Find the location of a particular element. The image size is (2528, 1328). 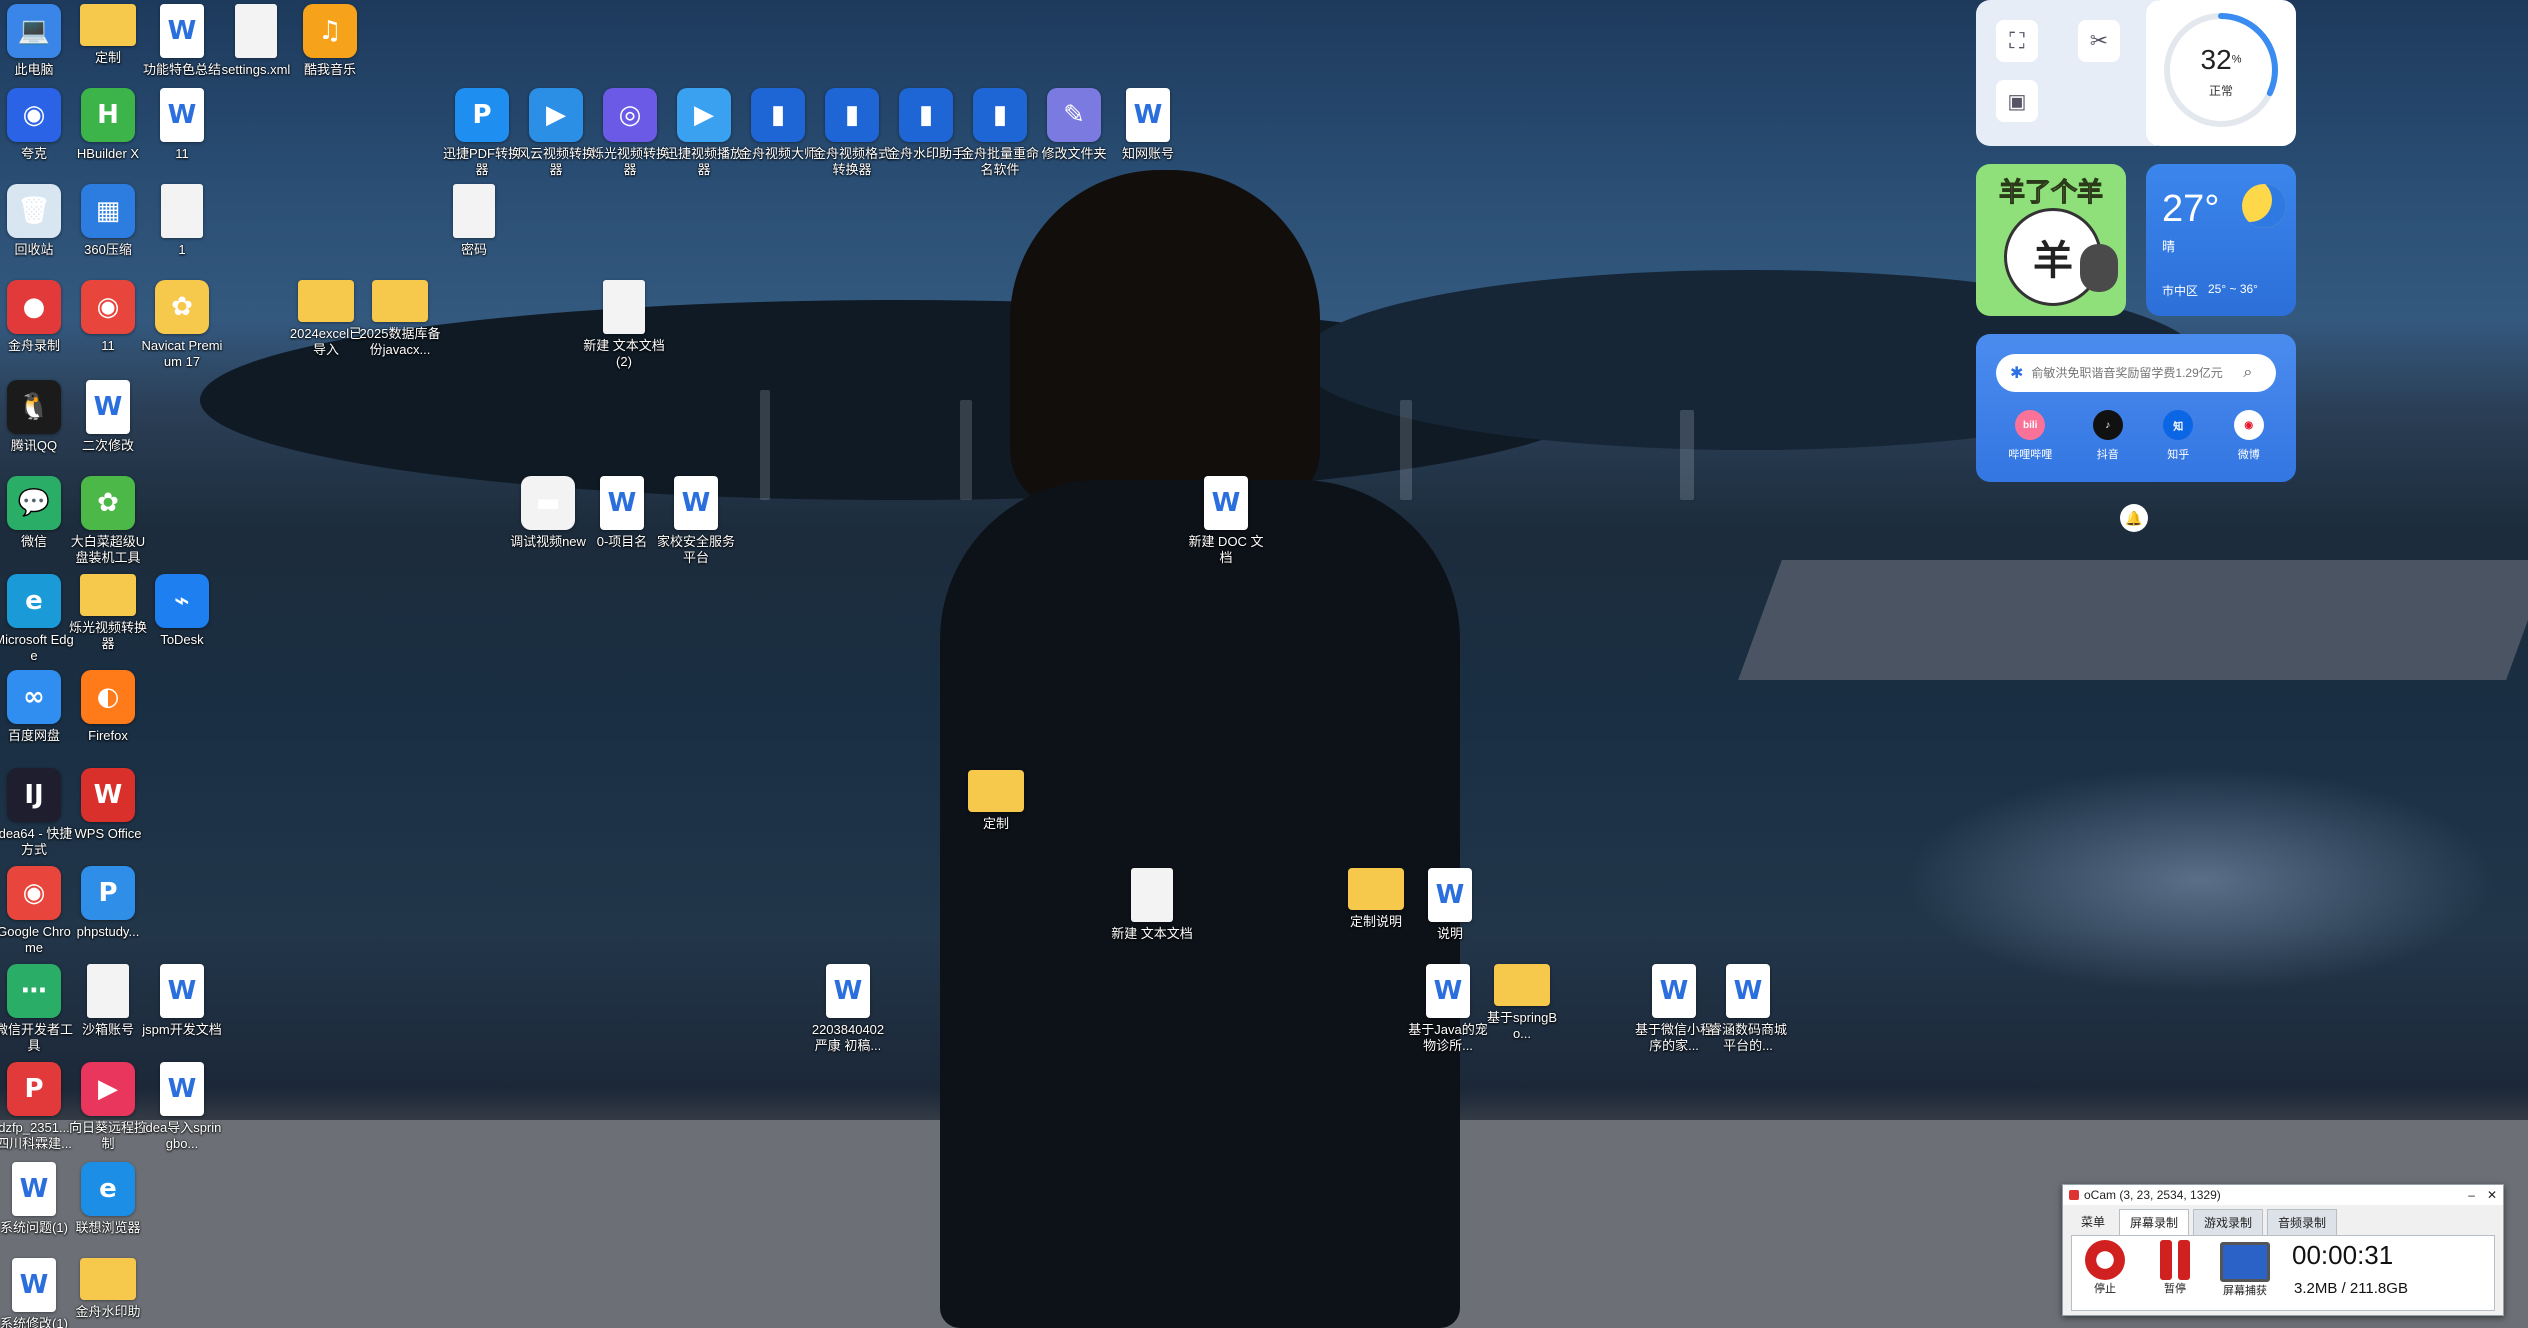

desktop-icon: 💬 微信 is located at coordinates (38, 513).